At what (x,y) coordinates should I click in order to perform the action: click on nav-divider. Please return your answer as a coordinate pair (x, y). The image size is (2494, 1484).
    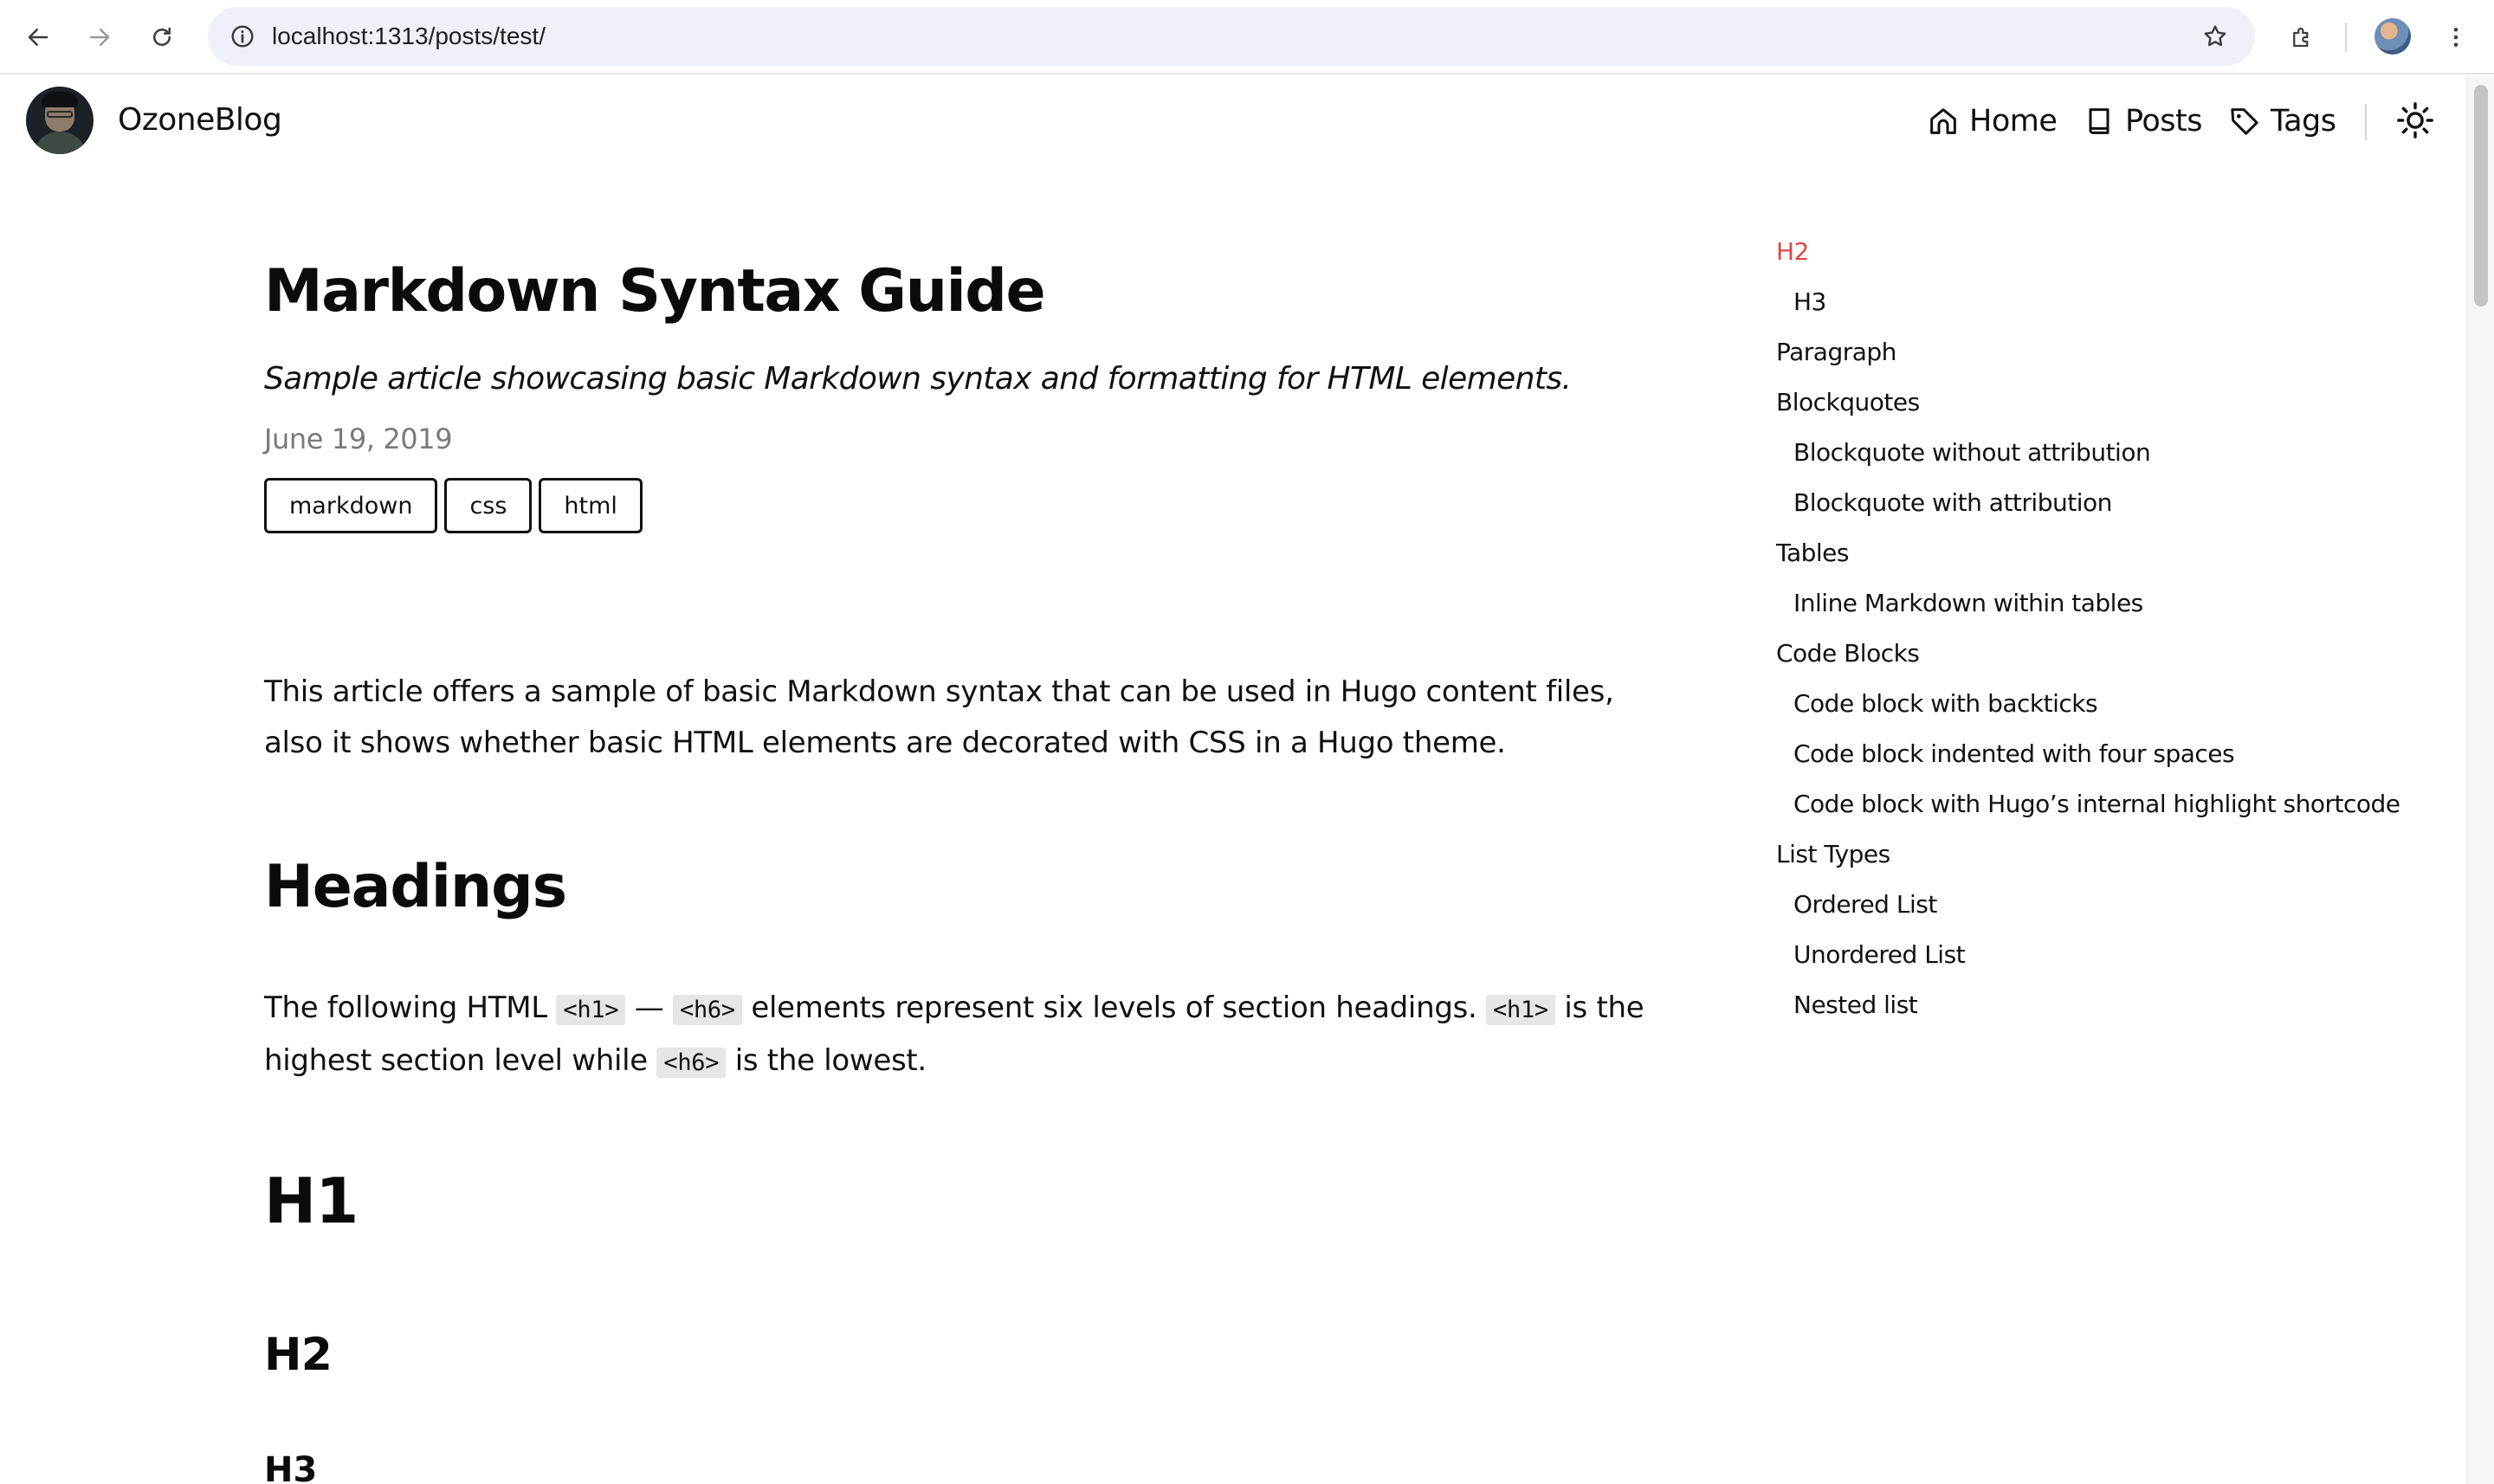
    Looking at the image, I should click on (2366, 122).